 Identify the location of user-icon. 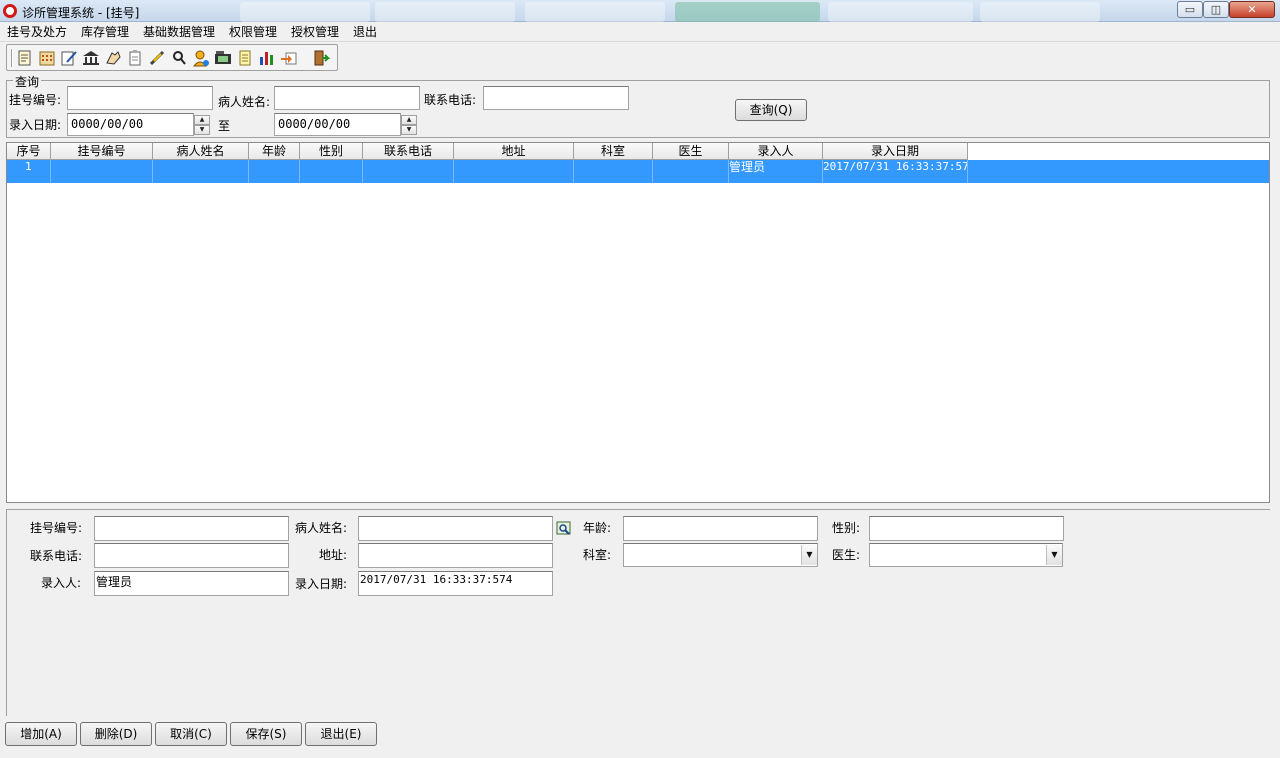
(201, 58).